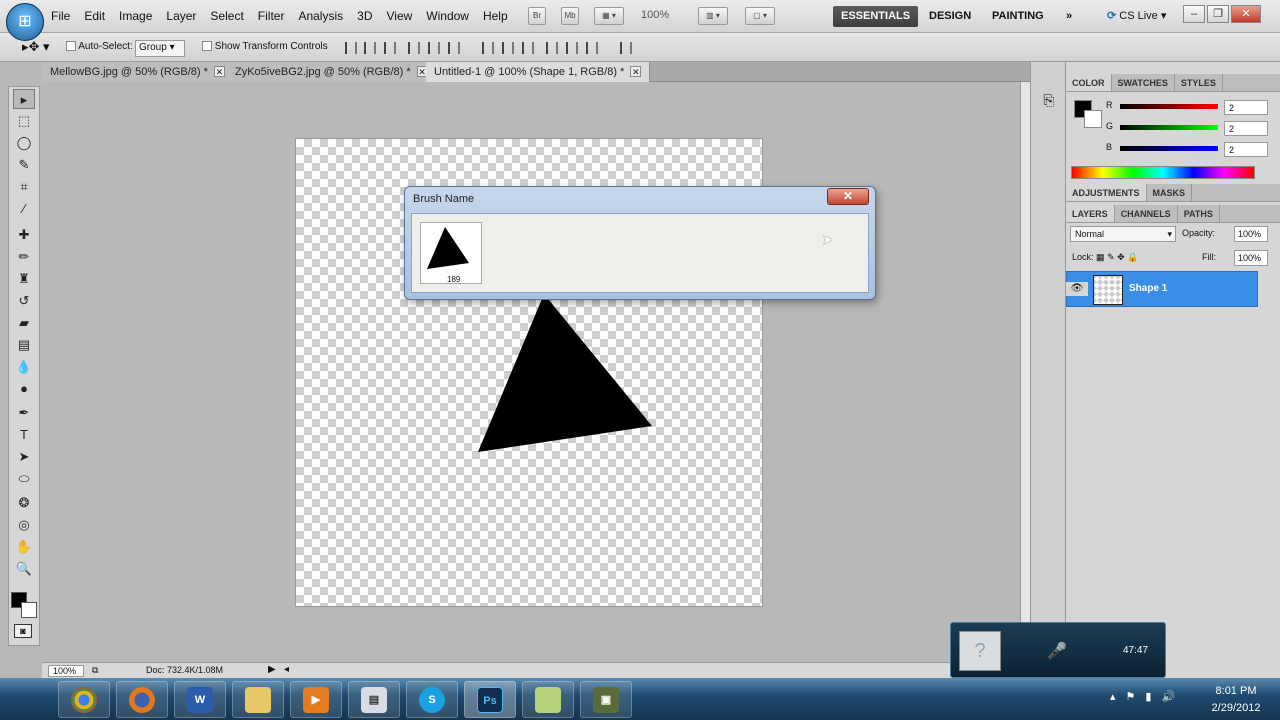 The height and width of the screenshot is (720, 1280). Describe the element at coordinates (142, 699) in the screenshot. I see `taskbar-firefox` at that location.